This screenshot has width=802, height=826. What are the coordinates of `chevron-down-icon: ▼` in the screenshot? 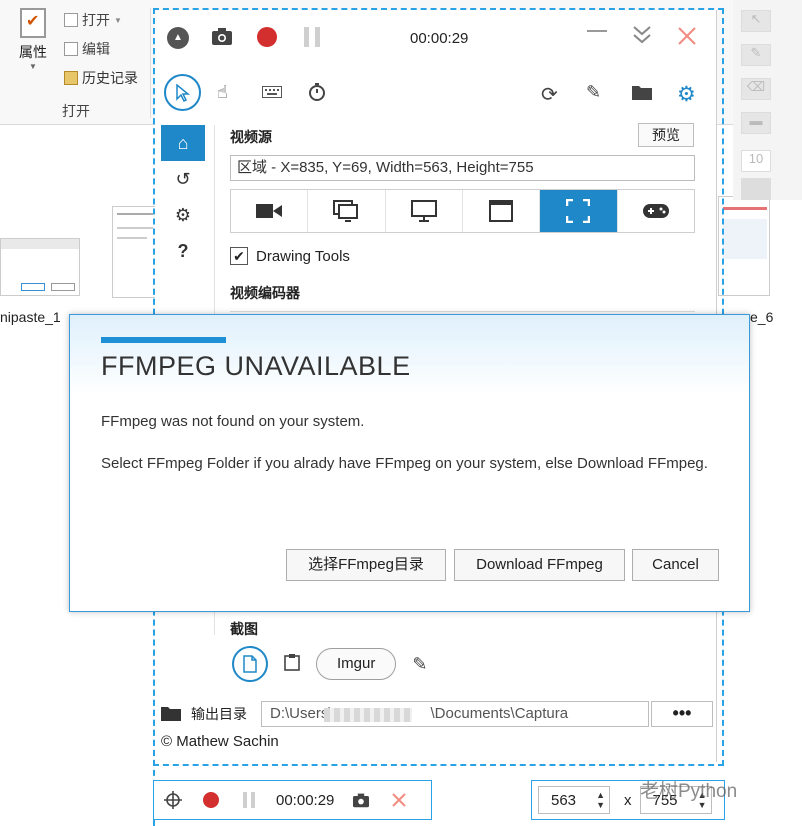 It's located at (118, 20).